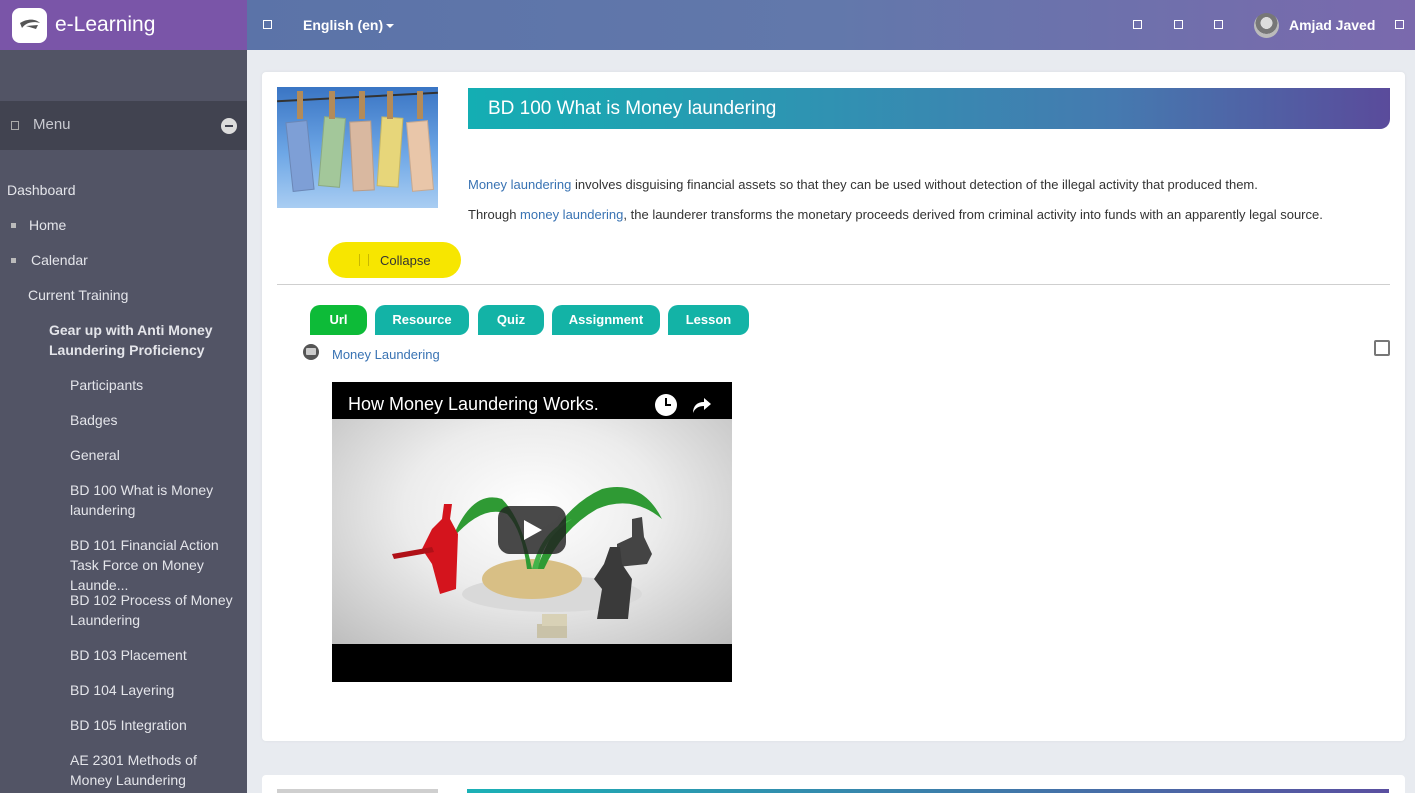 Image resolution: width=1415 pixels, height=793 pixels. What do you see at coordinates (511, 320) in the screenshot?
I see `tab-quiz: Quiz` at bounding box center [511, 320].